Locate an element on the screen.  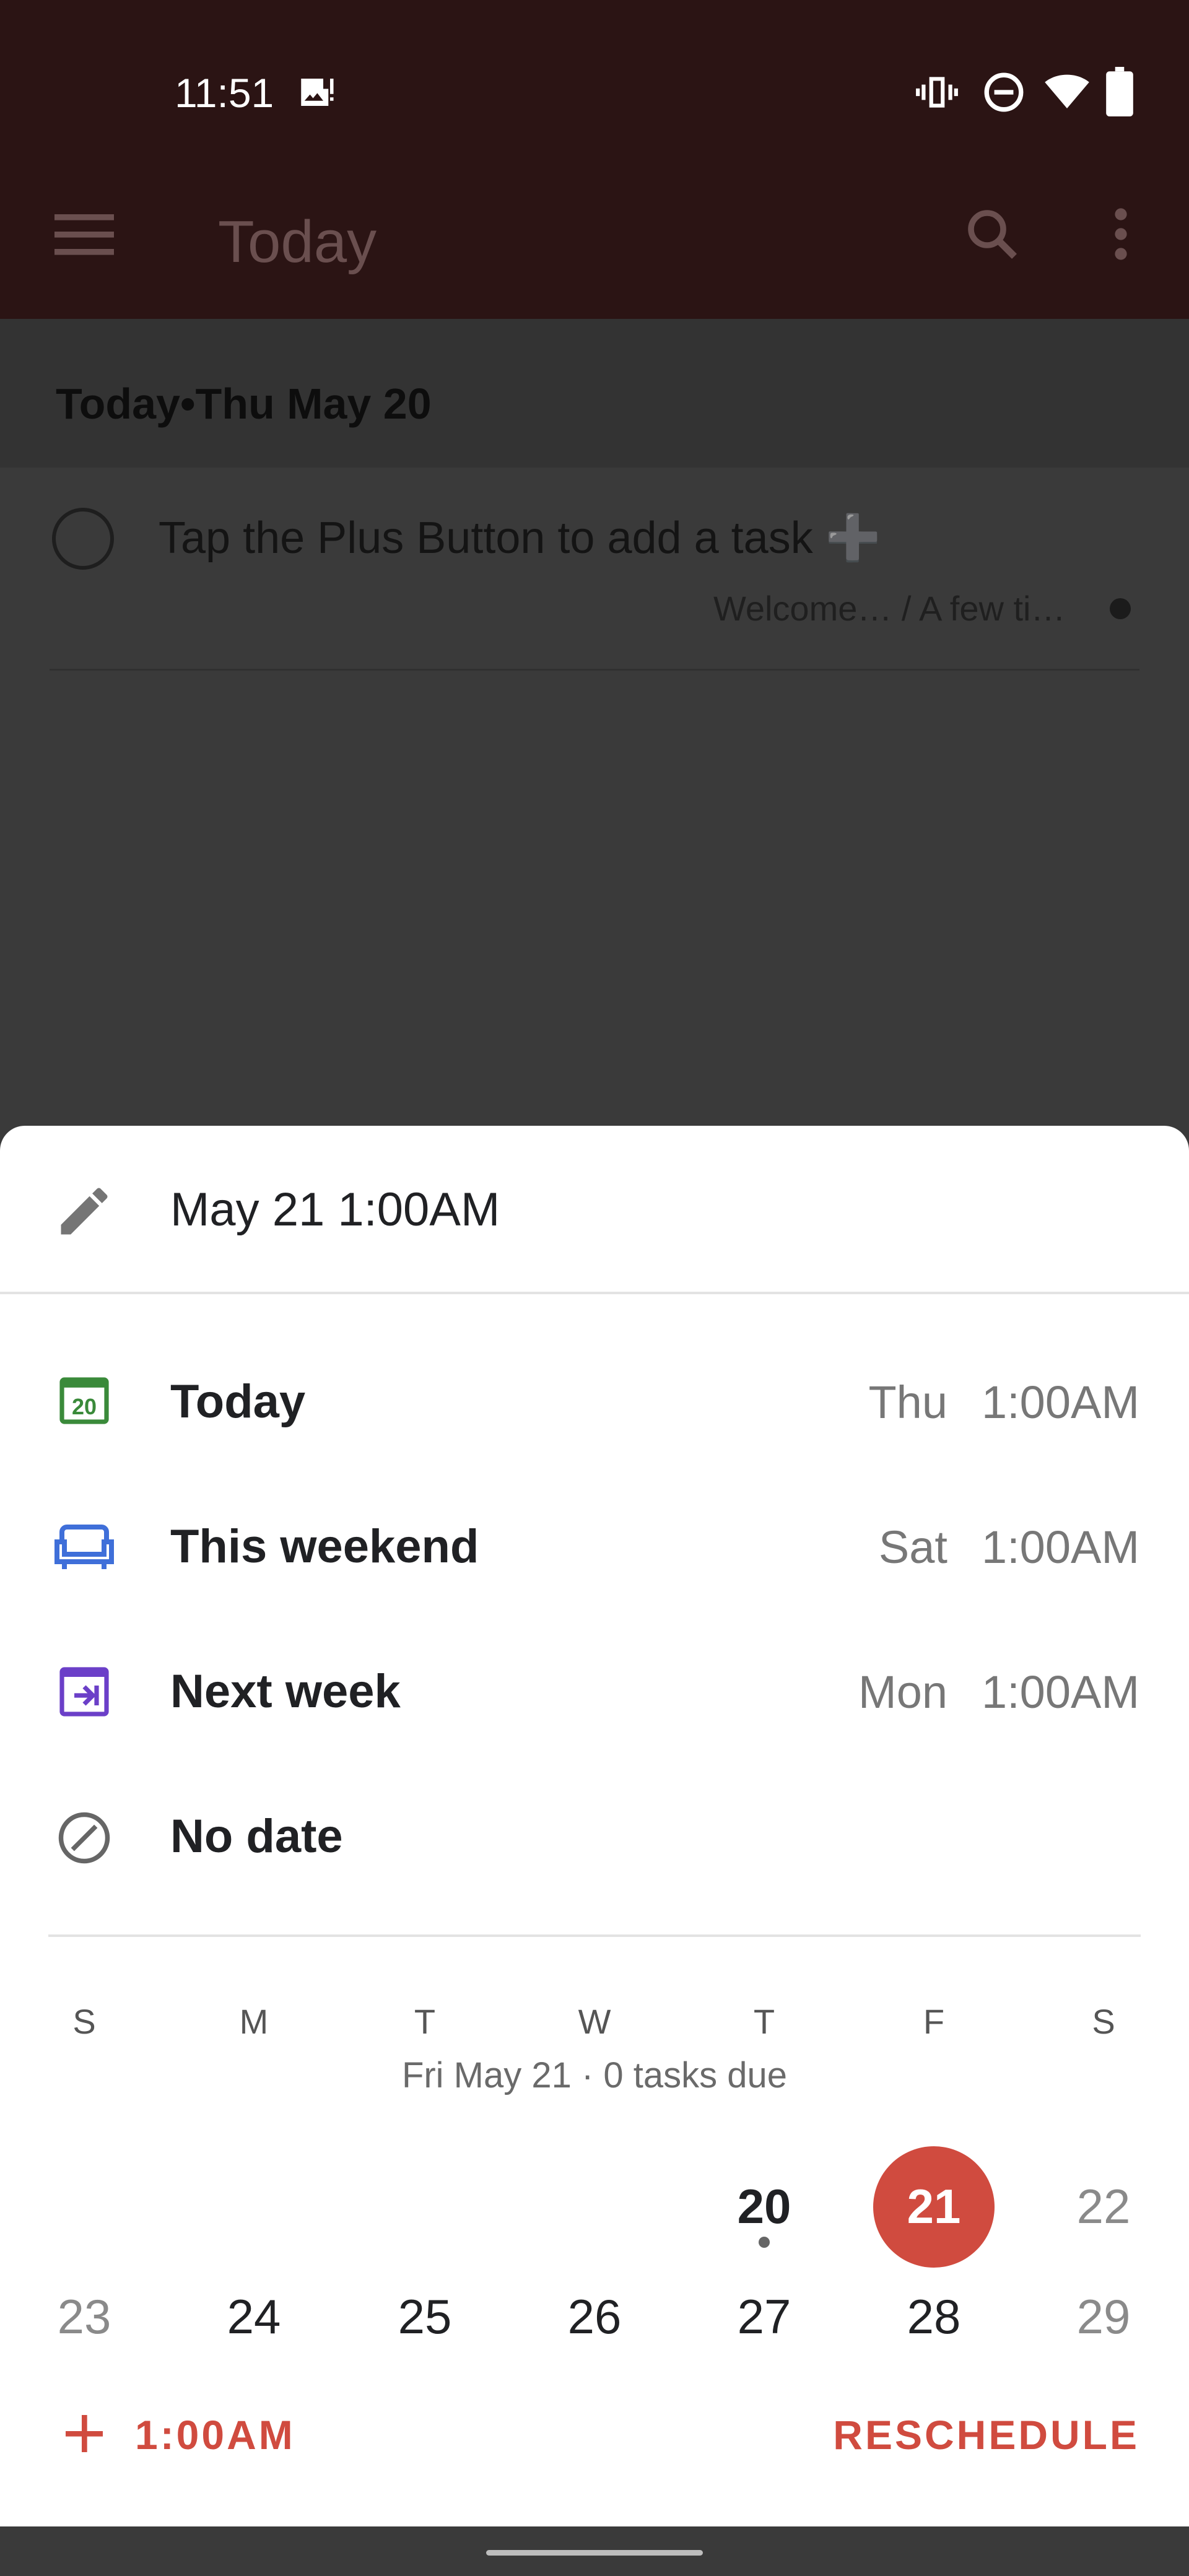
calendar-day-24: 24 is located at coordinates (254, 2317).